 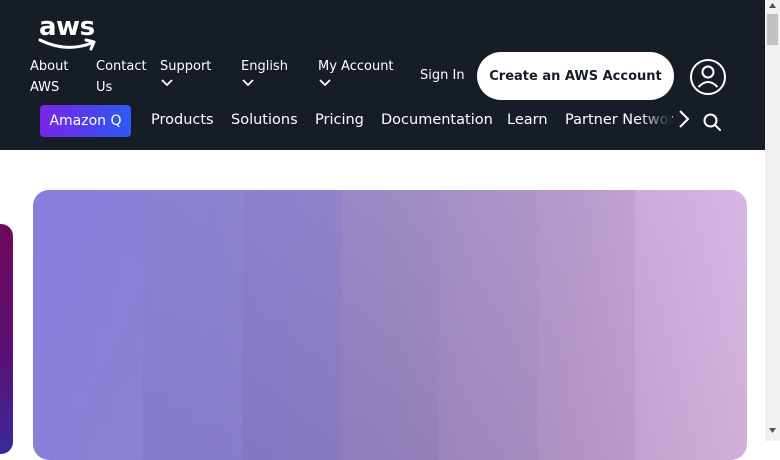 What do you see at coordinates (121, 66) in the screenshot?
I see `contact-us-line1: Contact` at bounding box center [121, 66].